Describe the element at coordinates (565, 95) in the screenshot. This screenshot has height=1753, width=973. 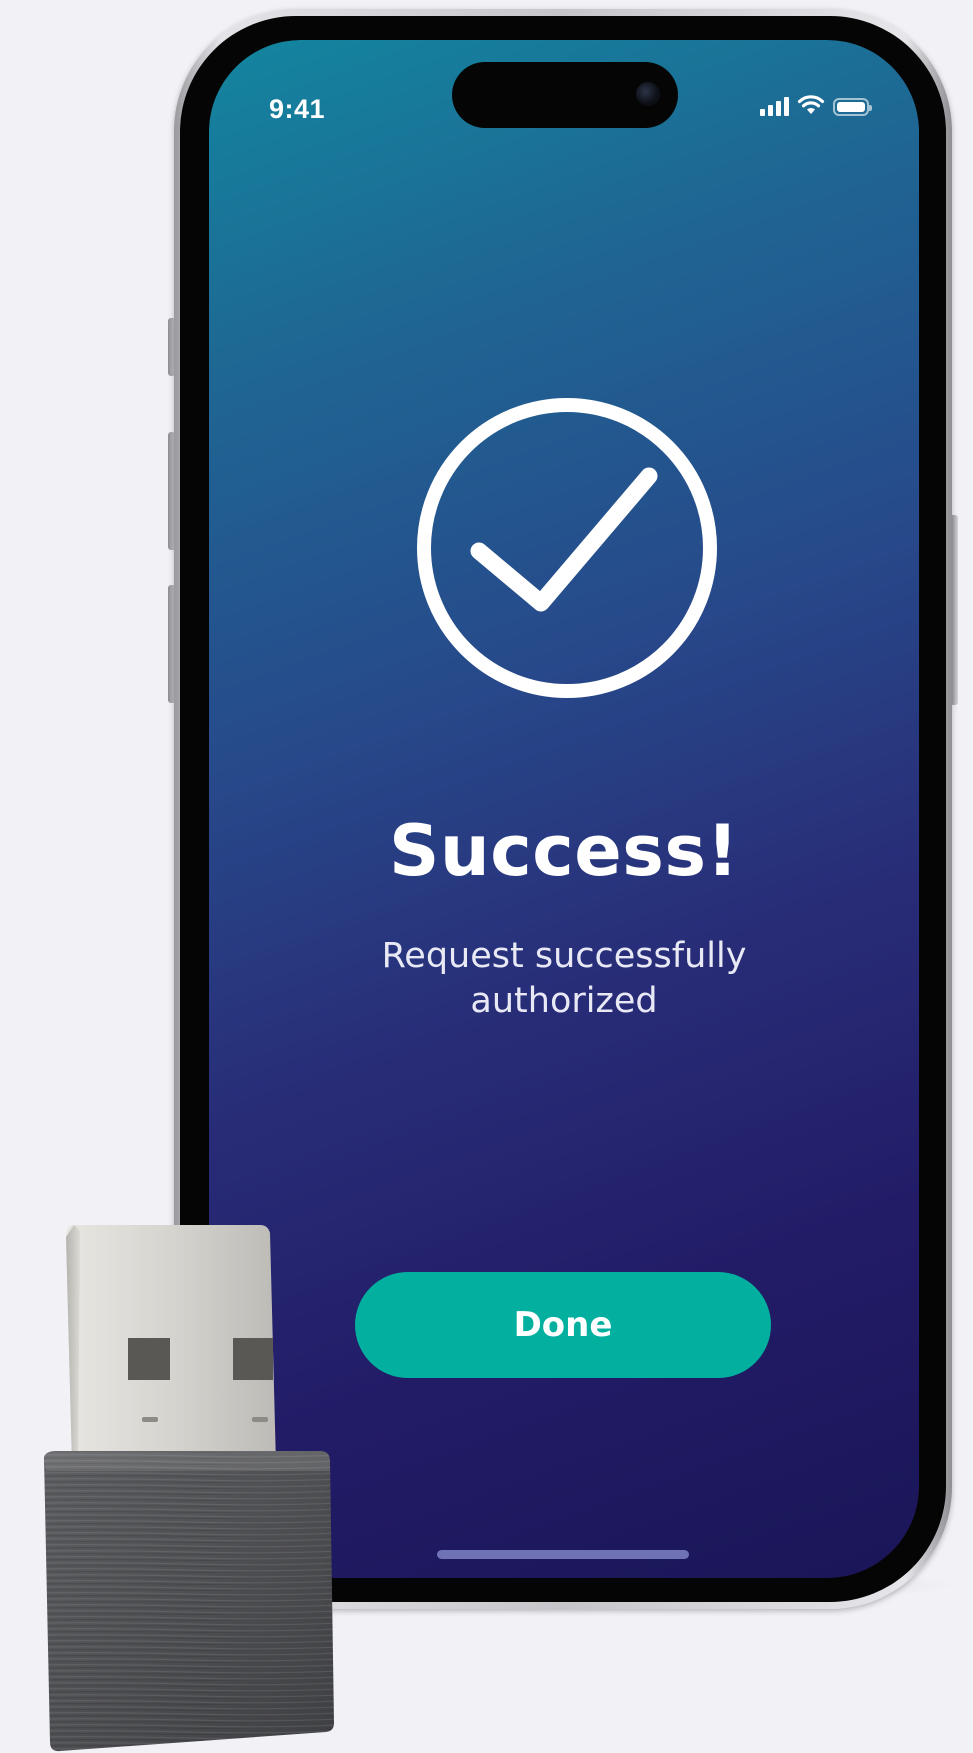
I see `dynamic-island` at that location.